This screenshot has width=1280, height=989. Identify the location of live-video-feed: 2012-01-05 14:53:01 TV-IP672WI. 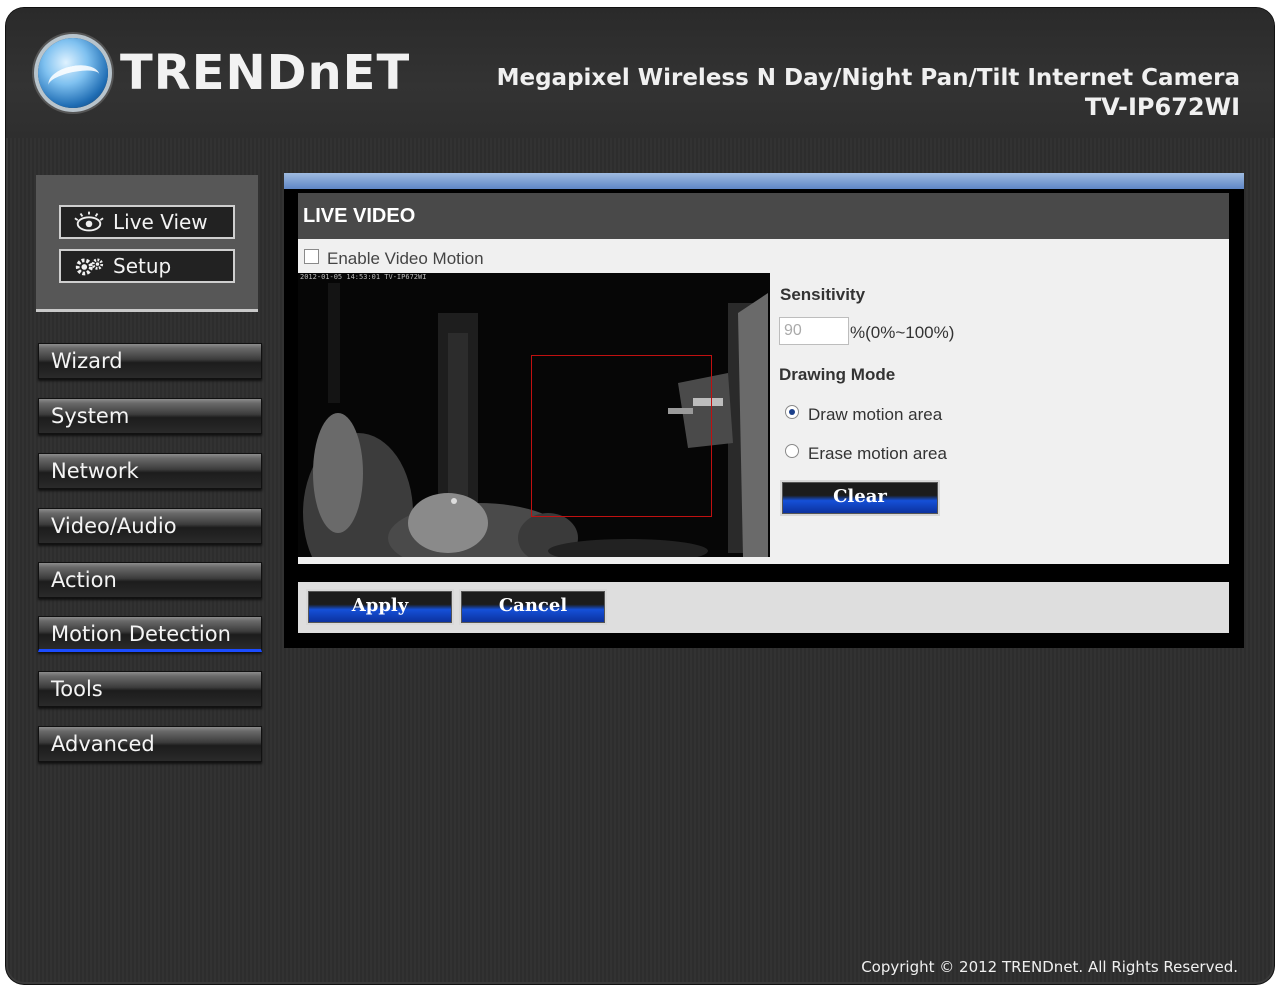
(534, 415).